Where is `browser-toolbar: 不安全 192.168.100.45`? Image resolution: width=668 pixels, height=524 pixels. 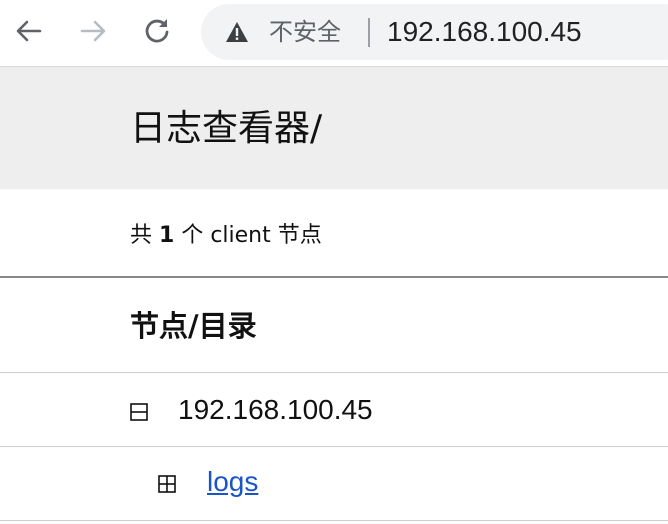
browser-toolbar: 不安全 192.168.100.45 is located at coordinates (334, 33).